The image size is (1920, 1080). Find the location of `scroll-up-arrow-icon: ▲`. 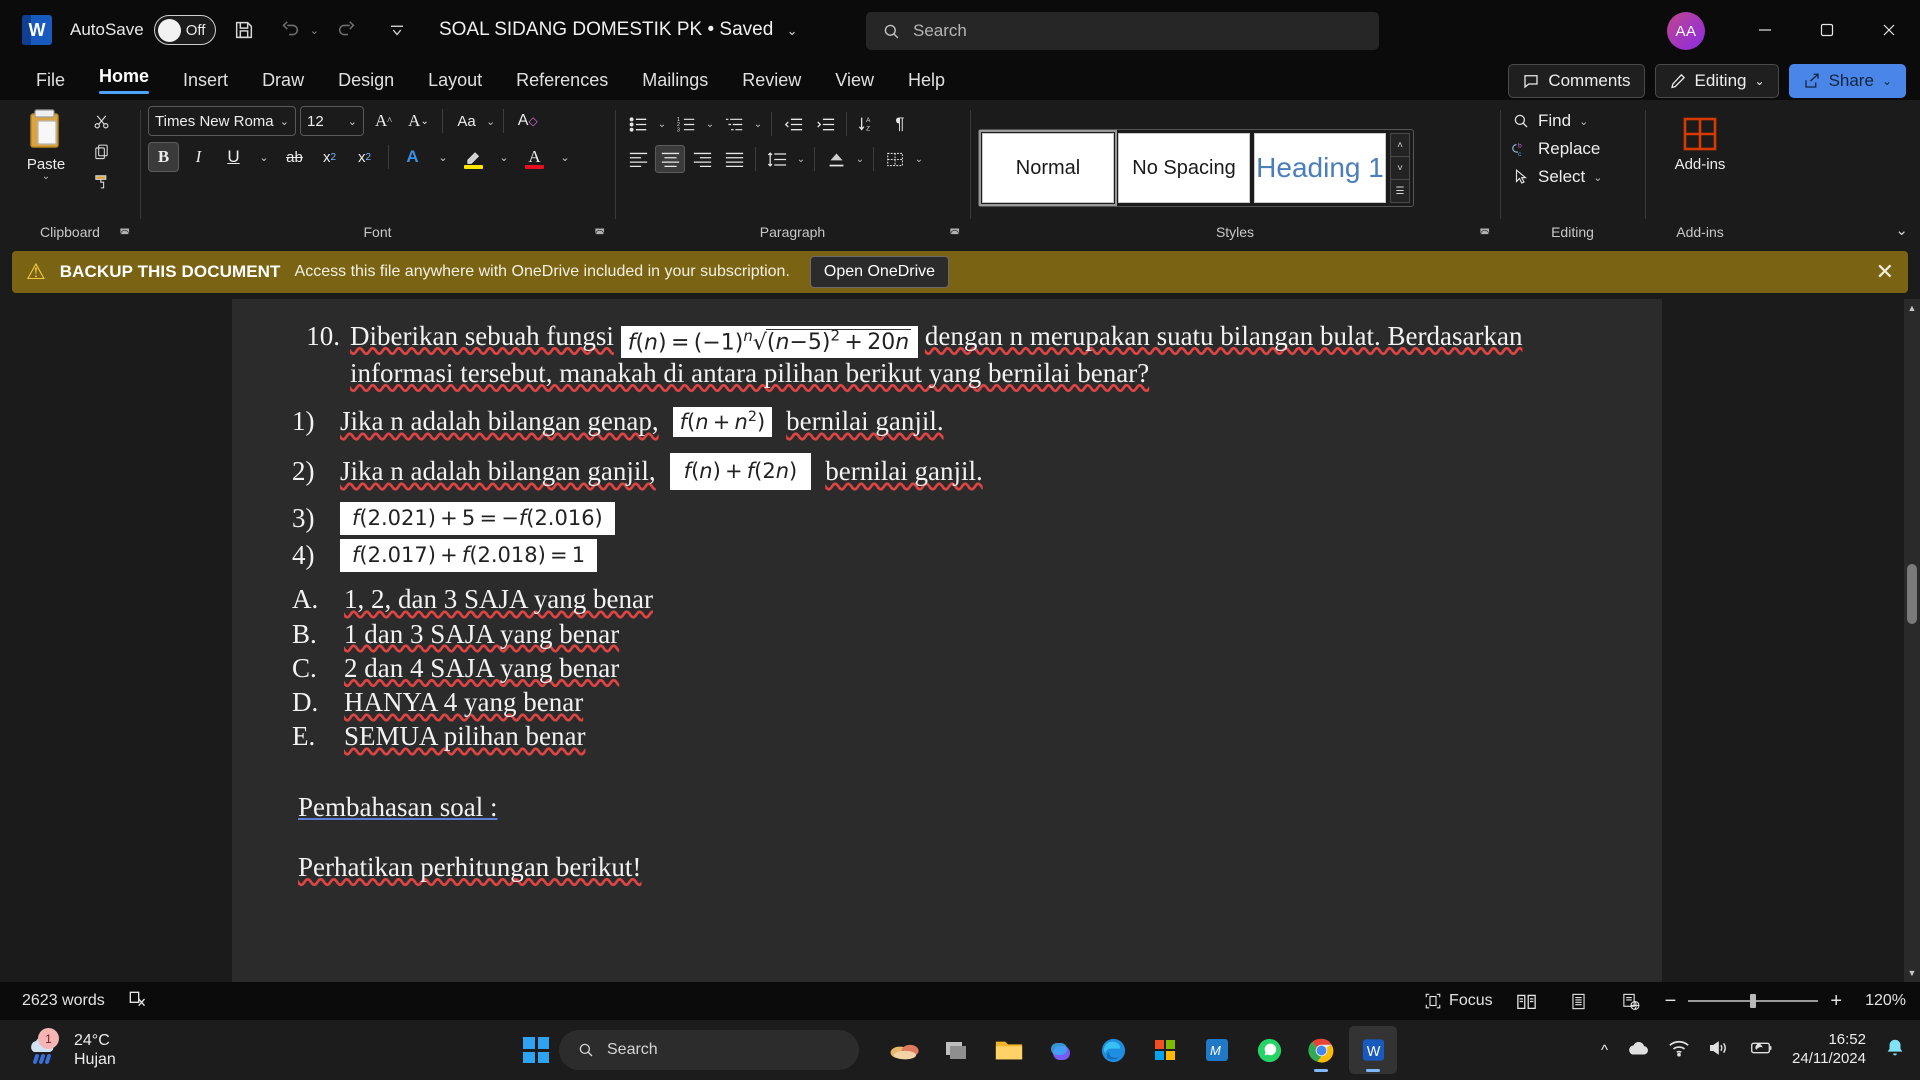

scroll-up-arrow-icon: ▲ is located at coordinates (1912, 308).